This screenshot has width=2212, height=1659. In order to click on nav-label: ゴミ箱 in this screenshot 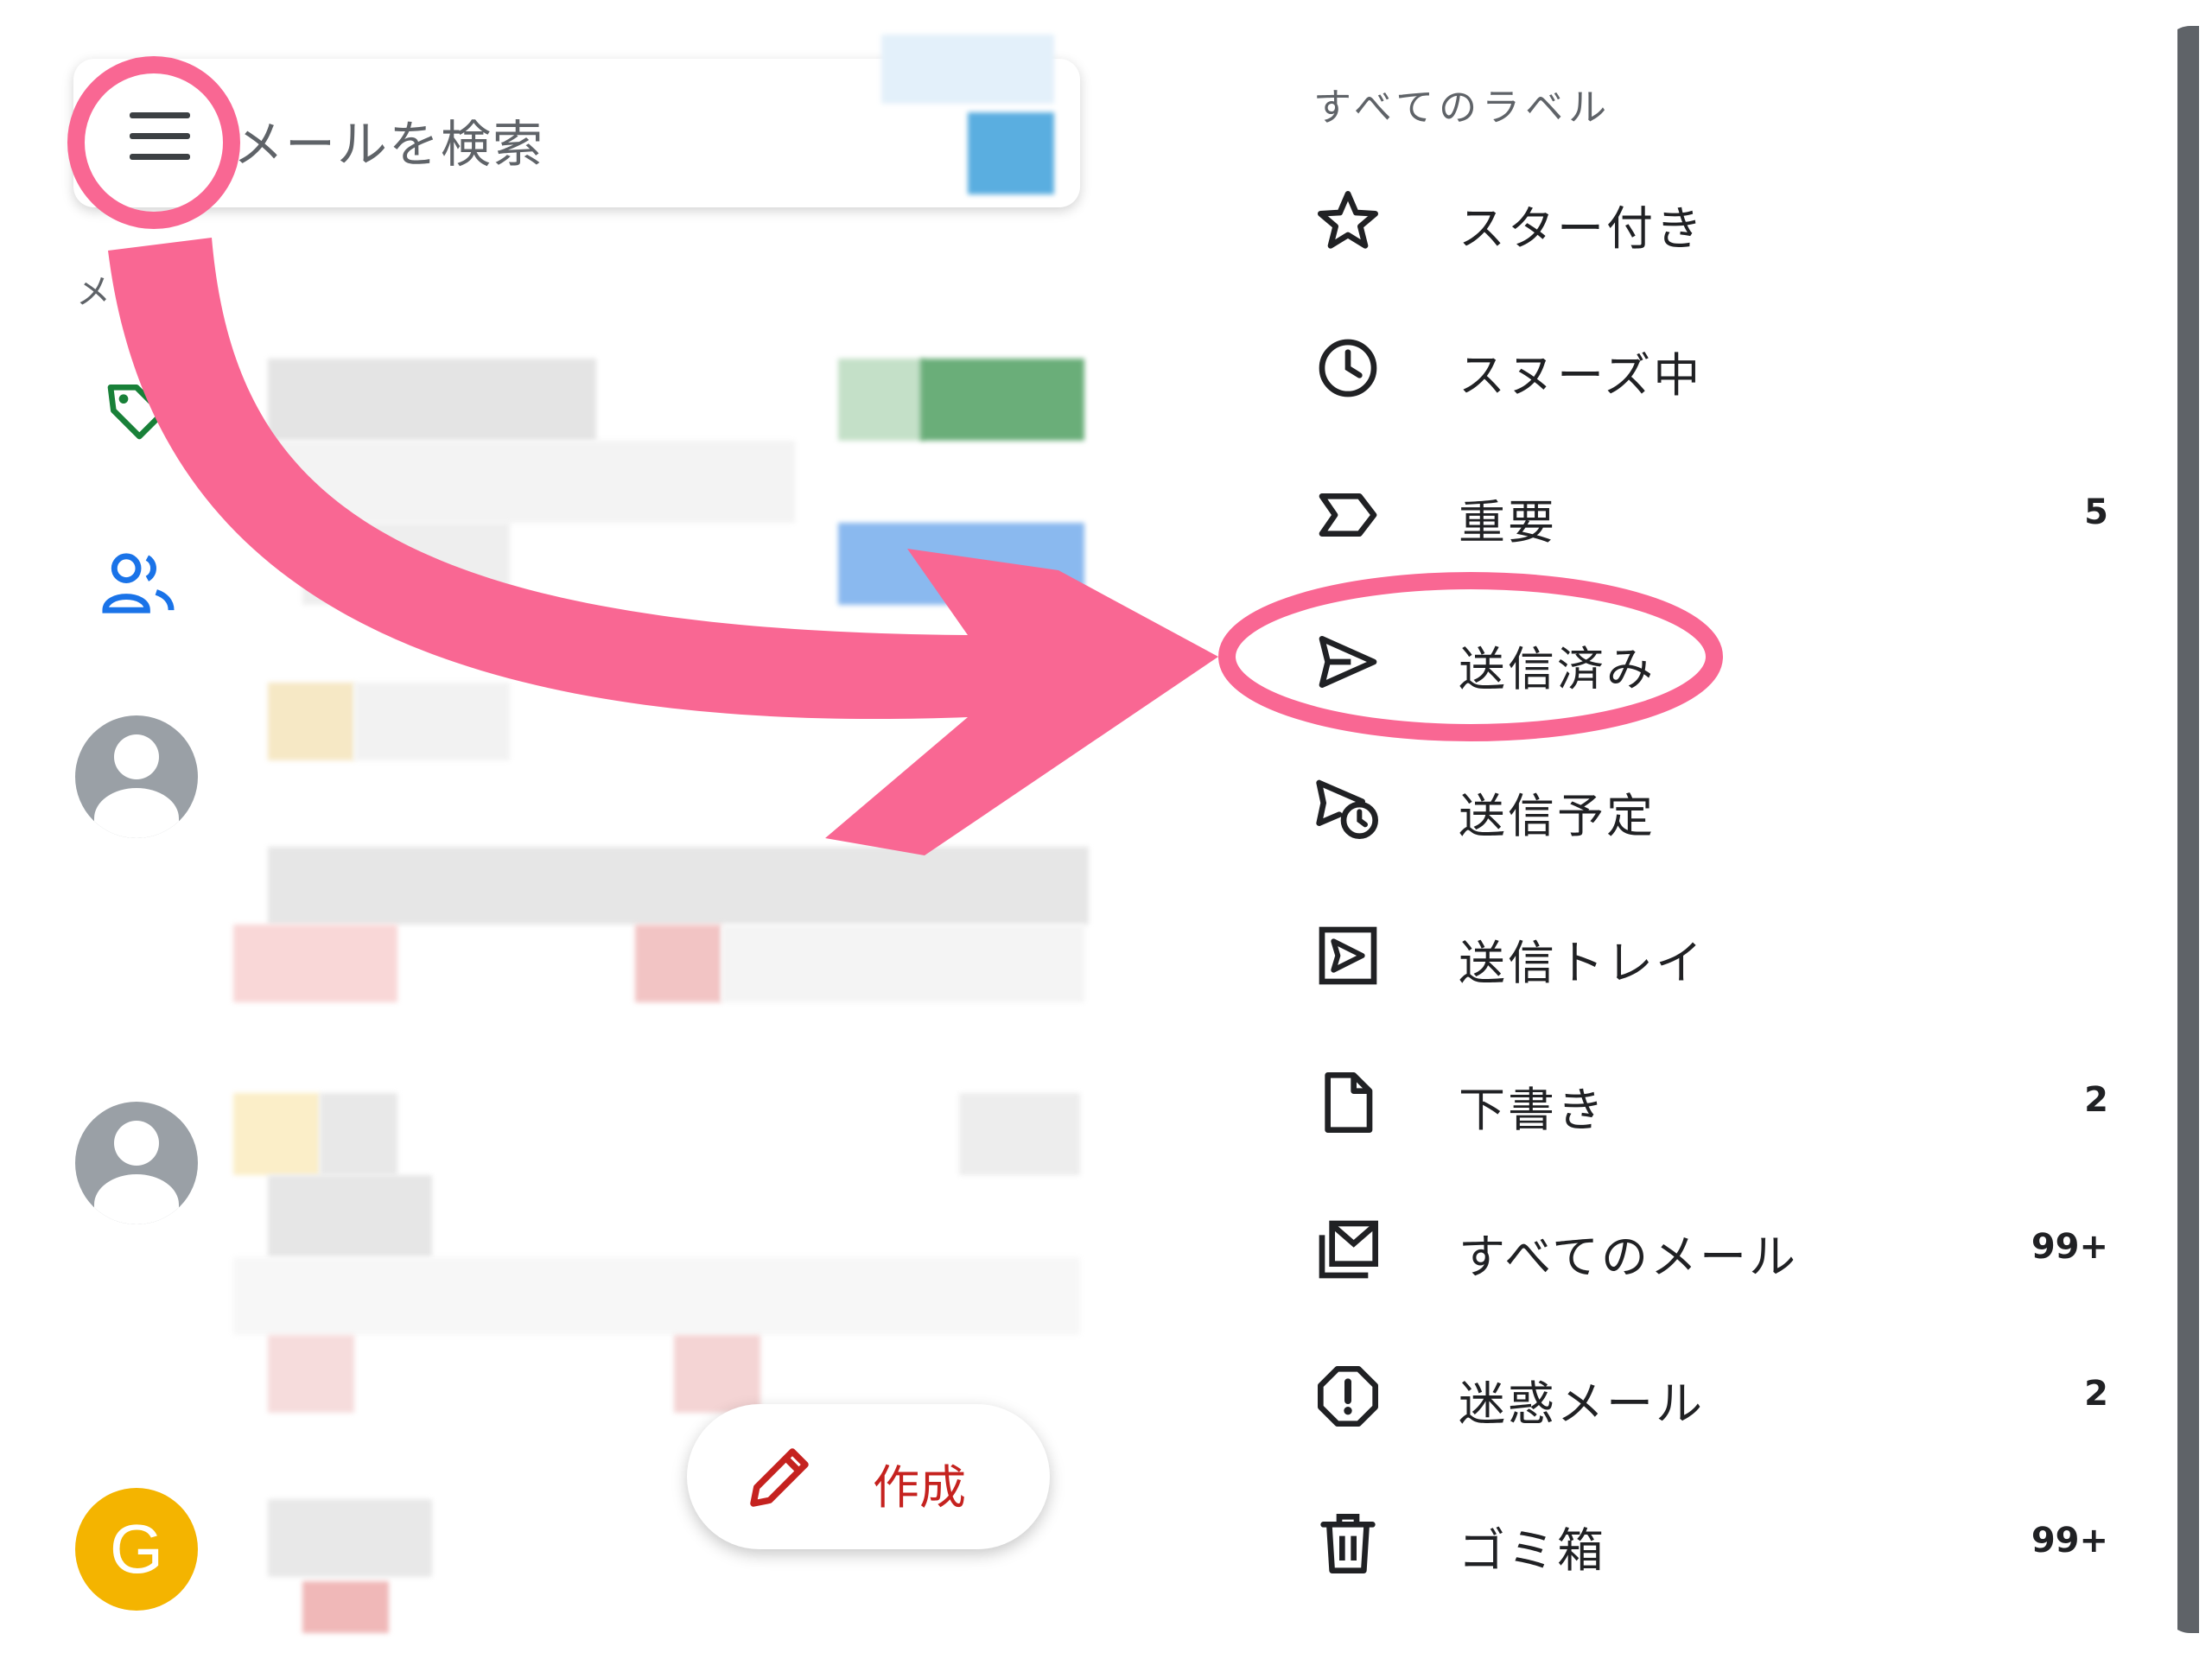, I will do `click(1532, 1550)`.